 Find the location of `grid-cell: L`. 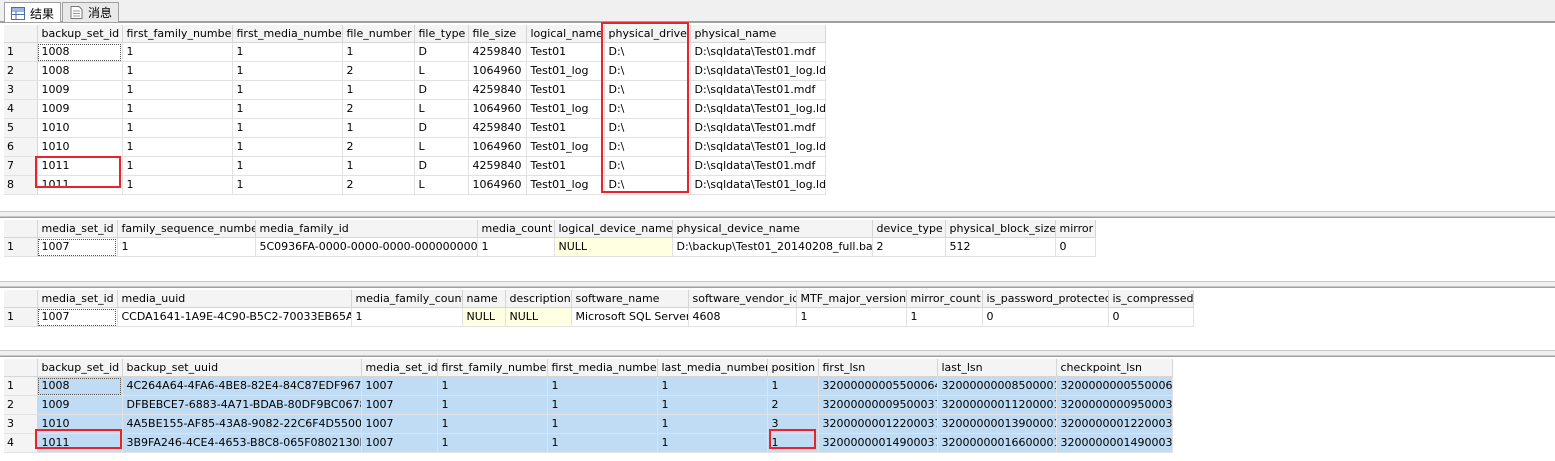

grid-cell: L is located at coordinates (441, 147).